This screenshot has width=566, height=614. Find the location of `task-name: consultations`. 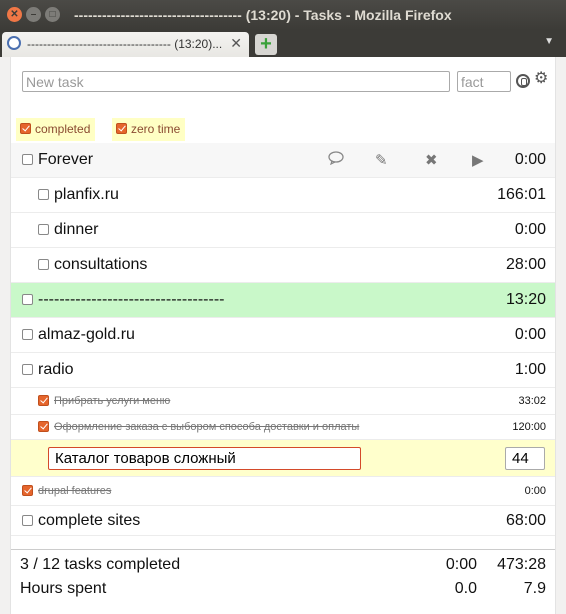

task-name: consultations is located at coordinates (101, 264).